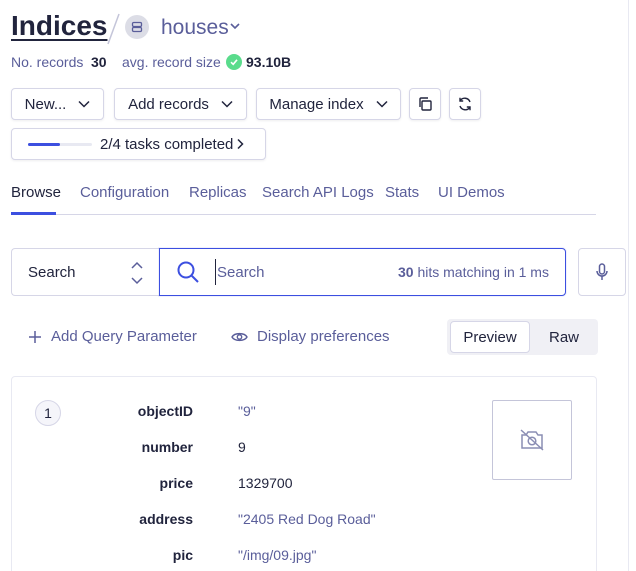 Image resolution: width=636 pixels, height=571 pixels. What do you see at coordinates (490, 337) in the screenshot?
I see `preview-toggle-button: Preview` at bounding box center [490, 337].